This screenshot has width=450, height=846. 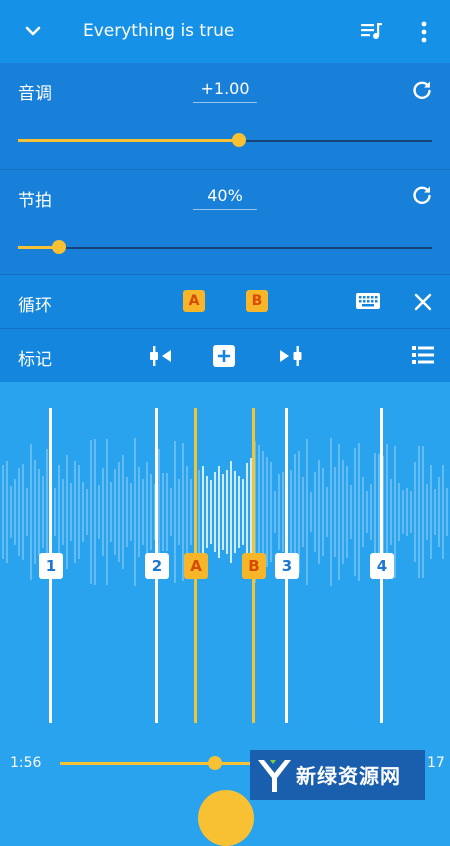 What do you see at coordinates (239, 140) in the screenshot?
I see `pitch-slider-thumb` at bounding box center [239, 140].